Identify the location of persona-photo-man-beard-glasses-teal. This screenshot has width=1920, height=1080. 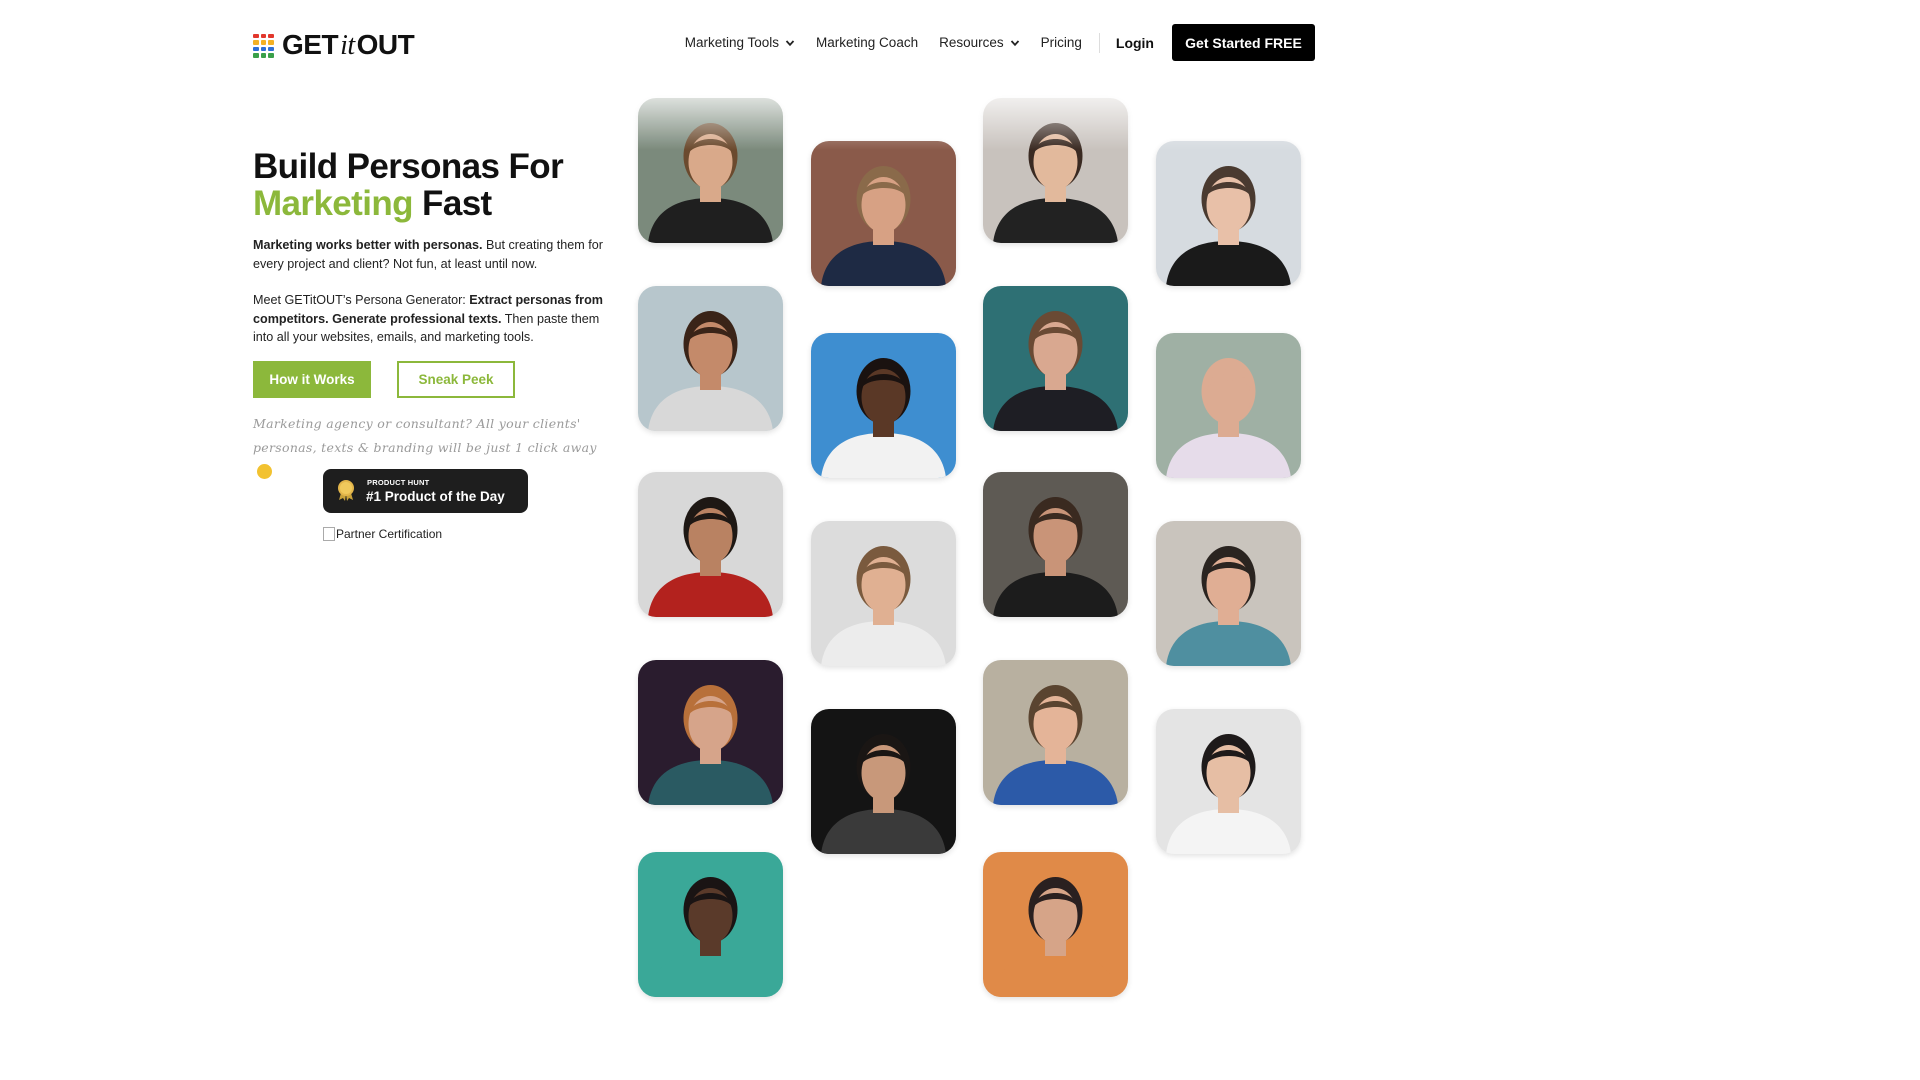
(1055, 358).